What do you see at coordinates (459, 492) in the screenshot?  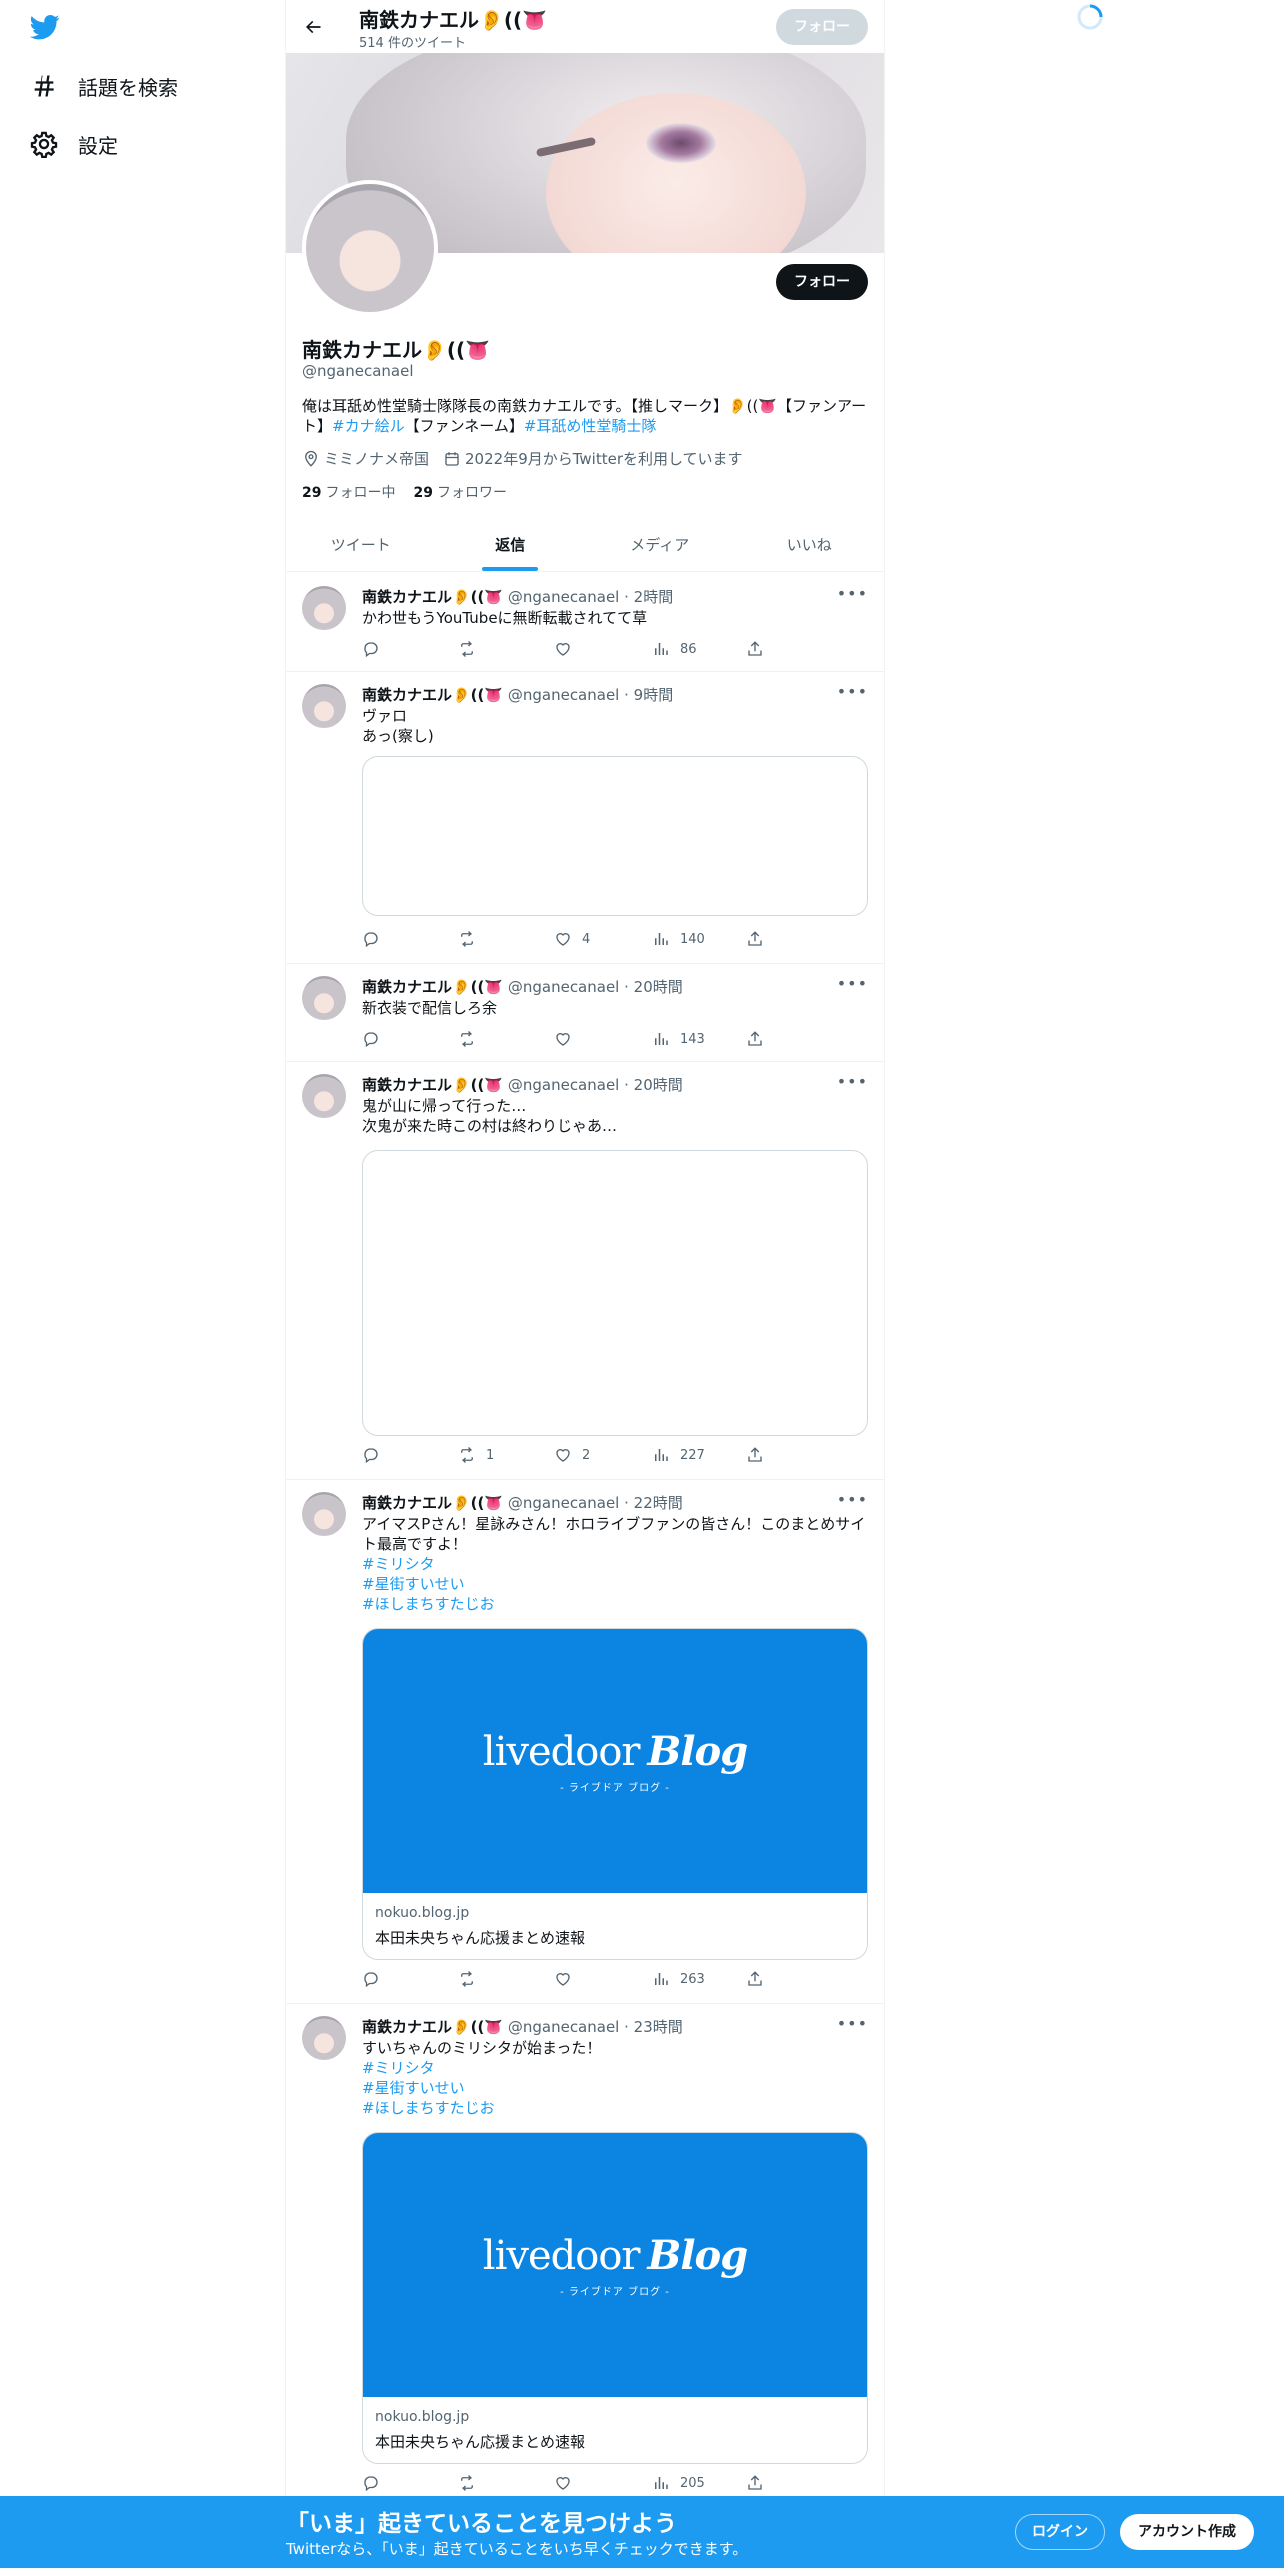 I see `followers-link: 29 フォロワー` at bounding box center [459, 492].